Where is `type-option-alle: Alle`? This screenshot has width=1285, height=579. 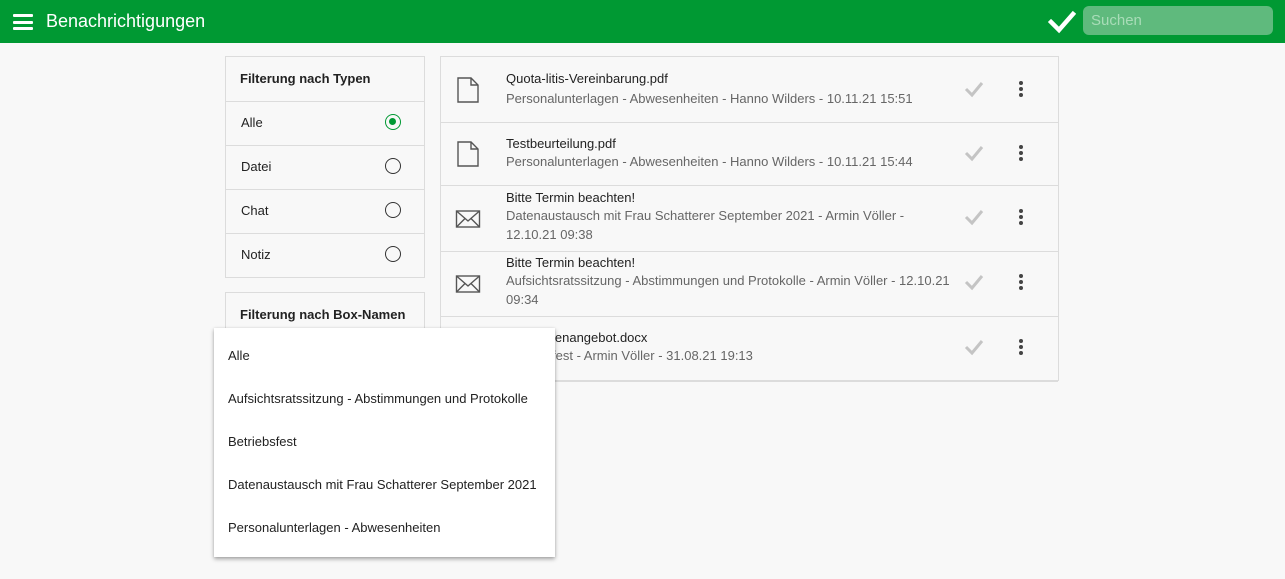 type-option-alle: Alle is located at coordinates (325, 124).